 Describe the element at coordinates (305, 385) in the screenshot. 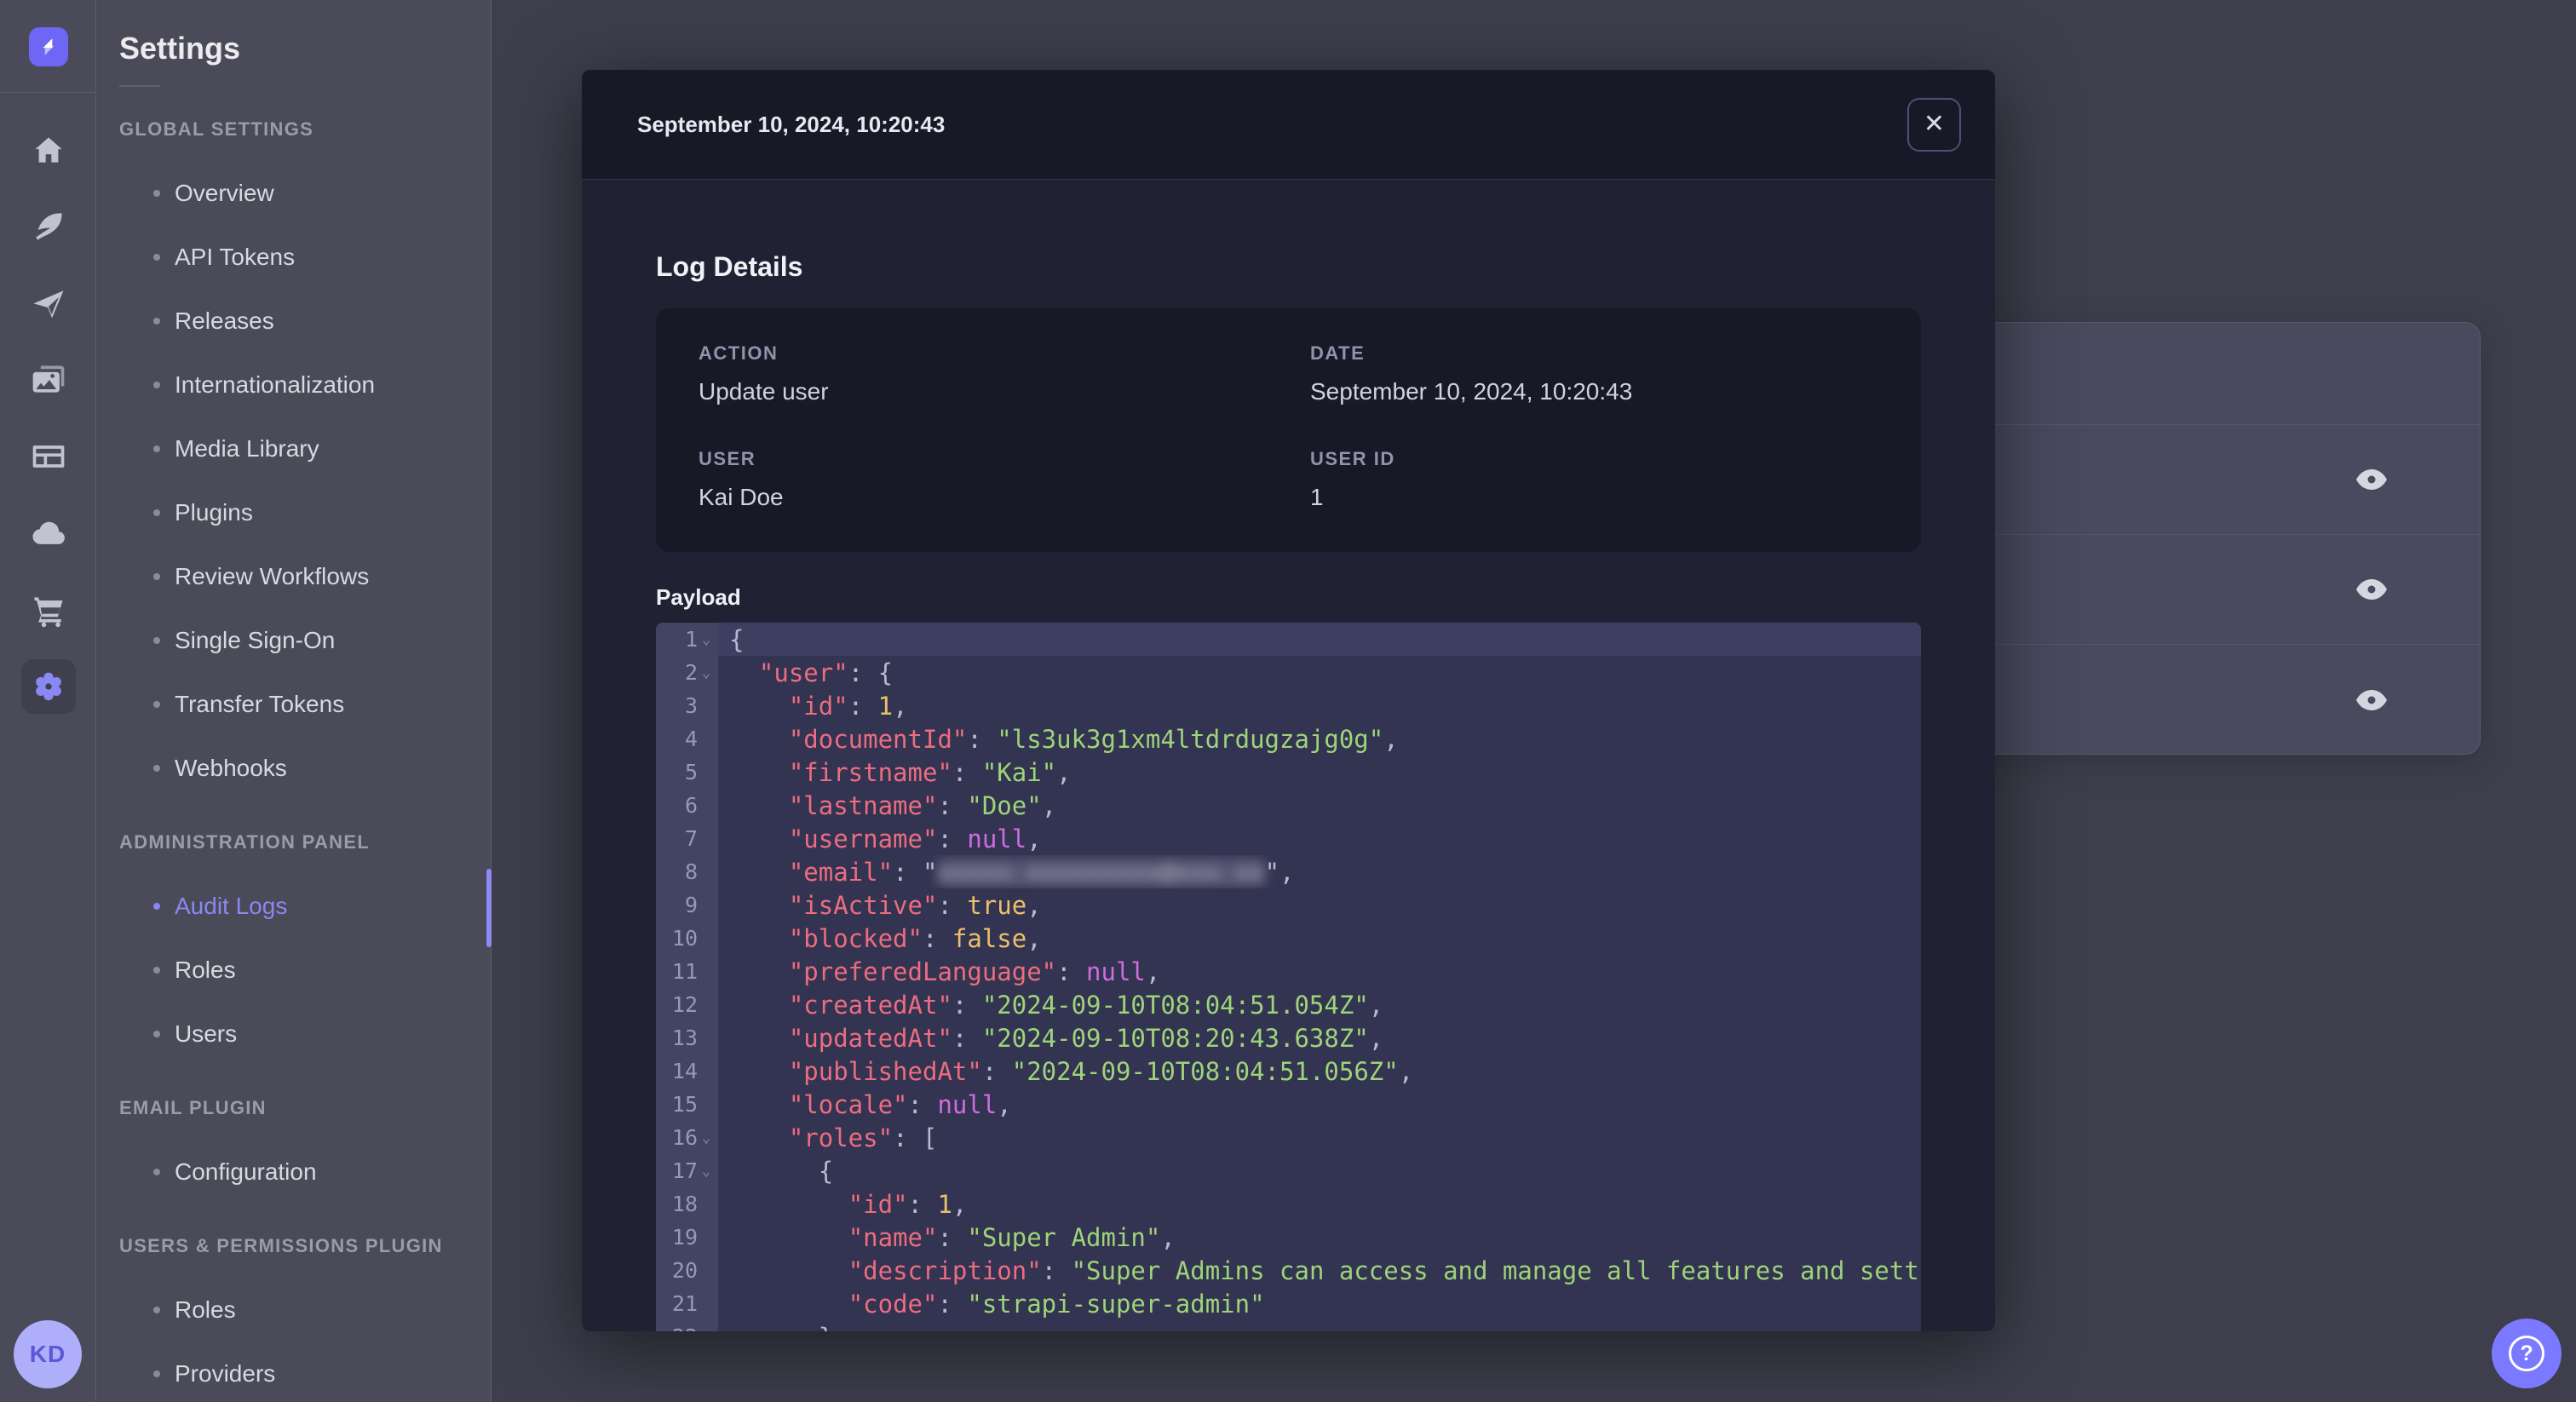

I see `sidebar-item-internationalization: Internationalization` at that location.